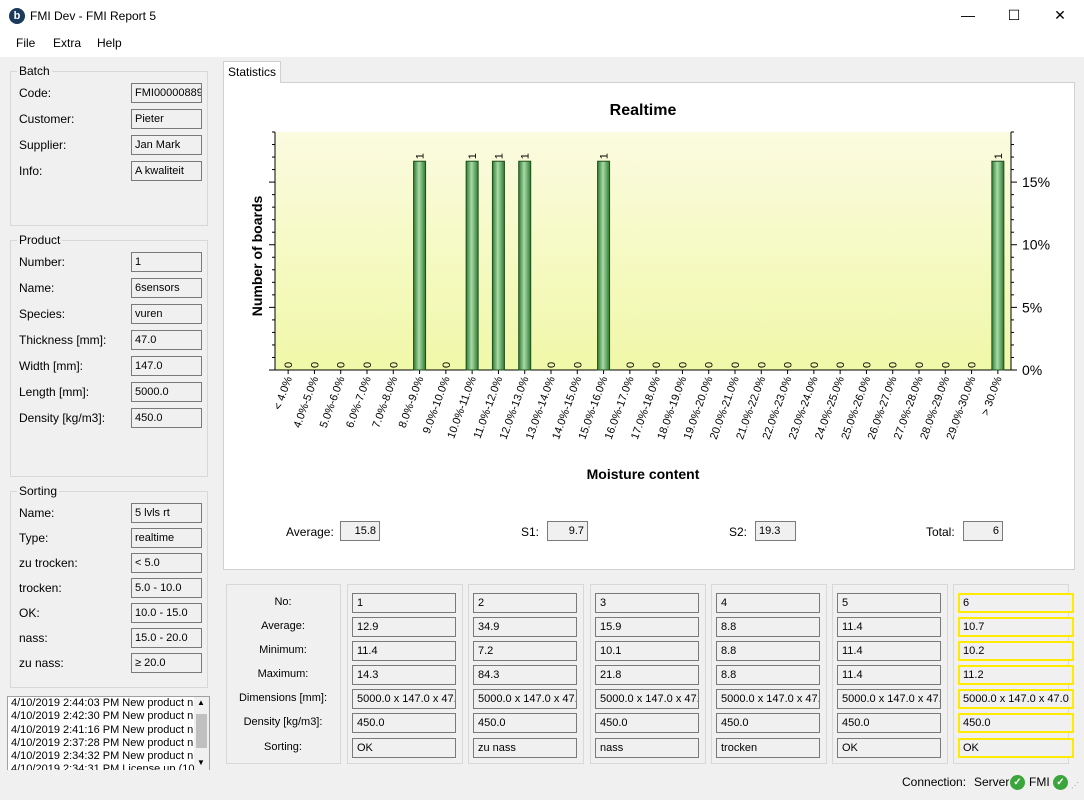 The width and height of the screenshot is (1084, 800). I want to click on chart-title: Realtime, so click(643, 110).